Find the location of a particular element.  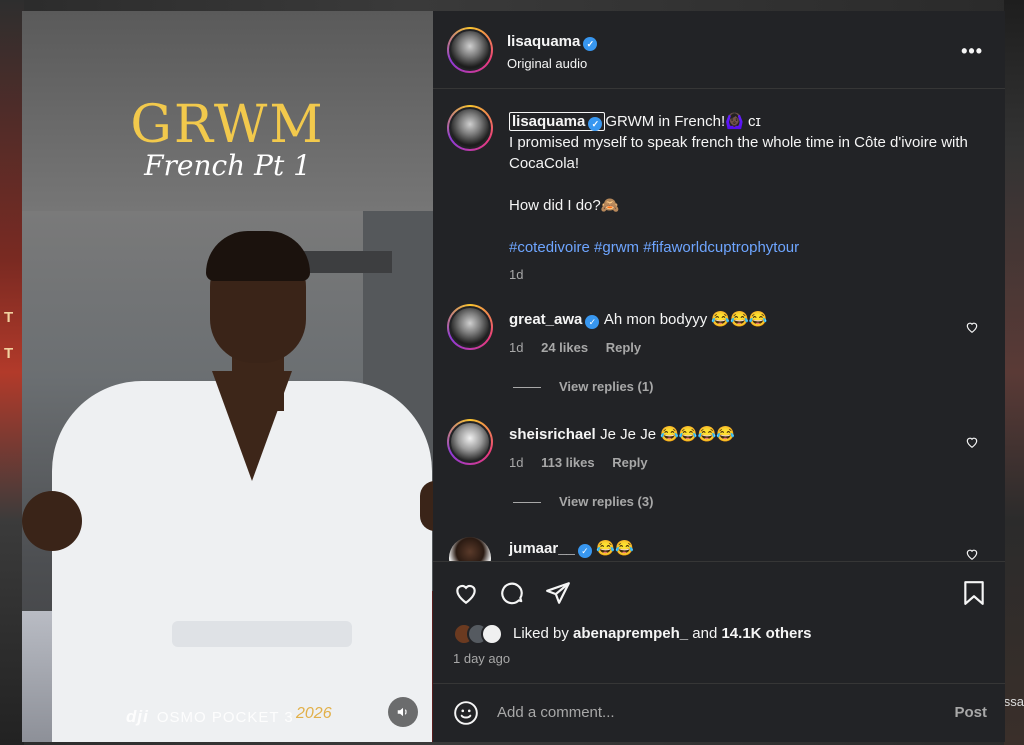

save-bookmark-icon is located at coordinates (974, 593).